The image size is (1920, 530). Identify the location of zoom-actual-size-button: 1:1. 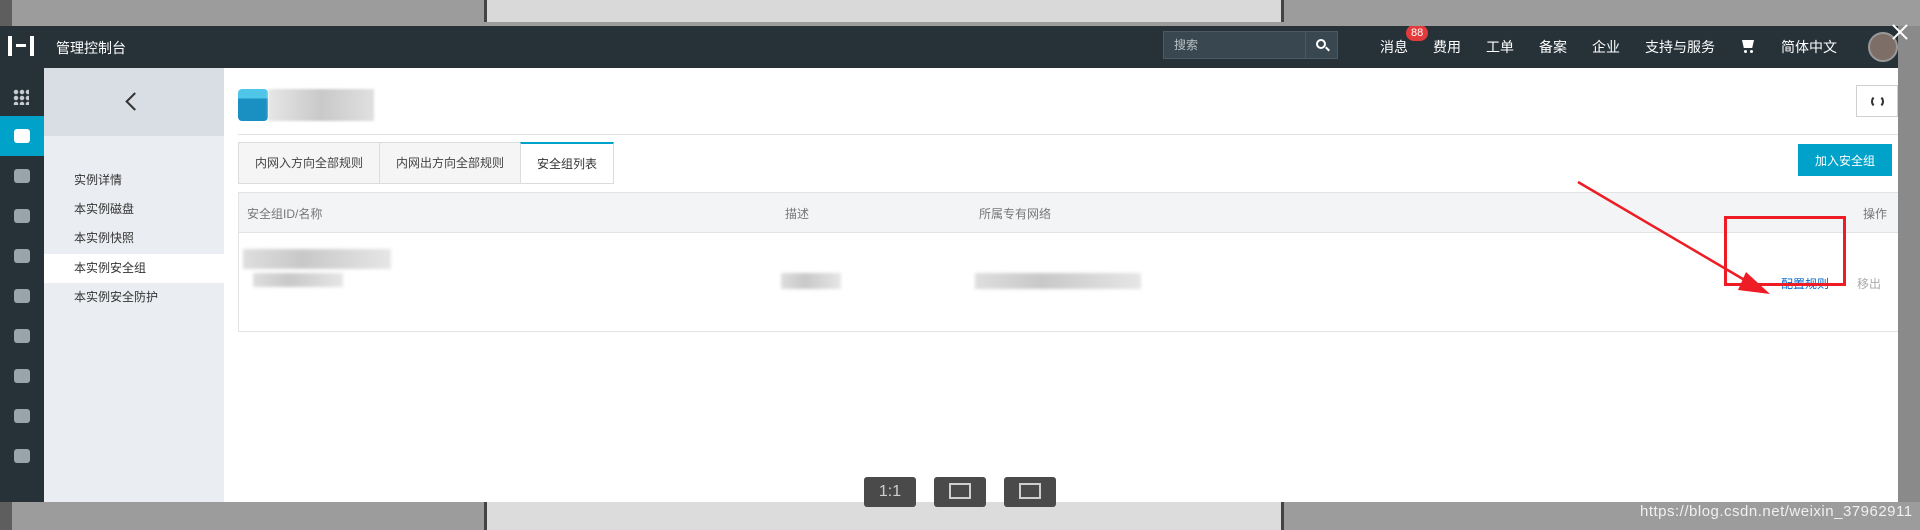
(890, 492).